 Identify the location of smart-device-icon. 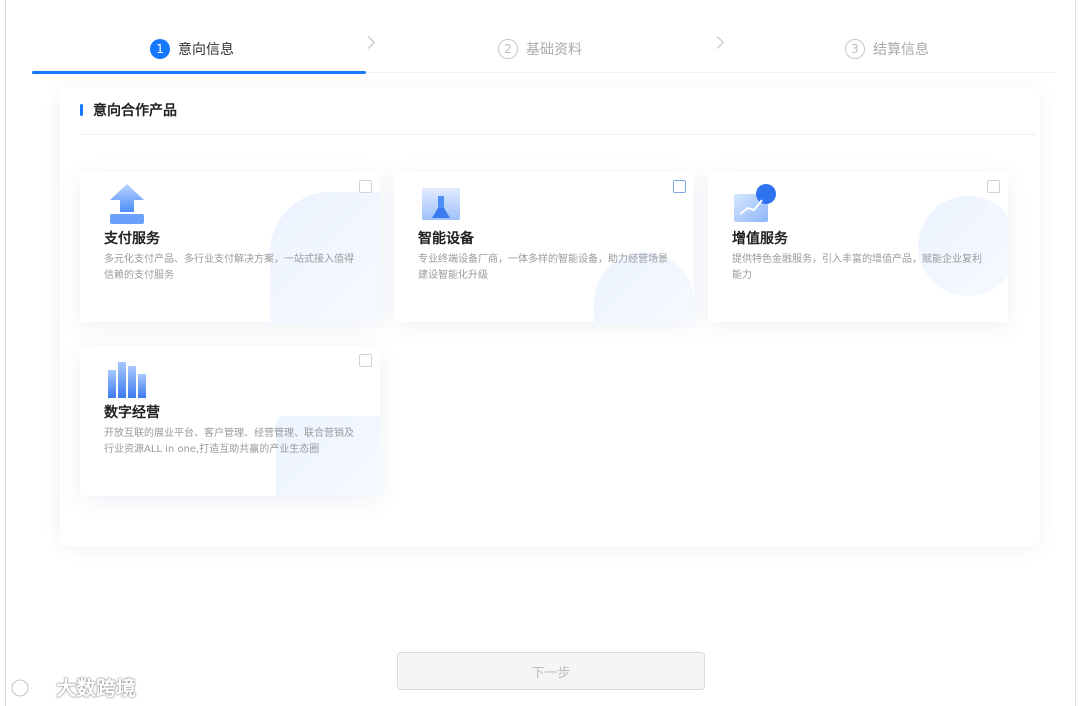
(441, 203).